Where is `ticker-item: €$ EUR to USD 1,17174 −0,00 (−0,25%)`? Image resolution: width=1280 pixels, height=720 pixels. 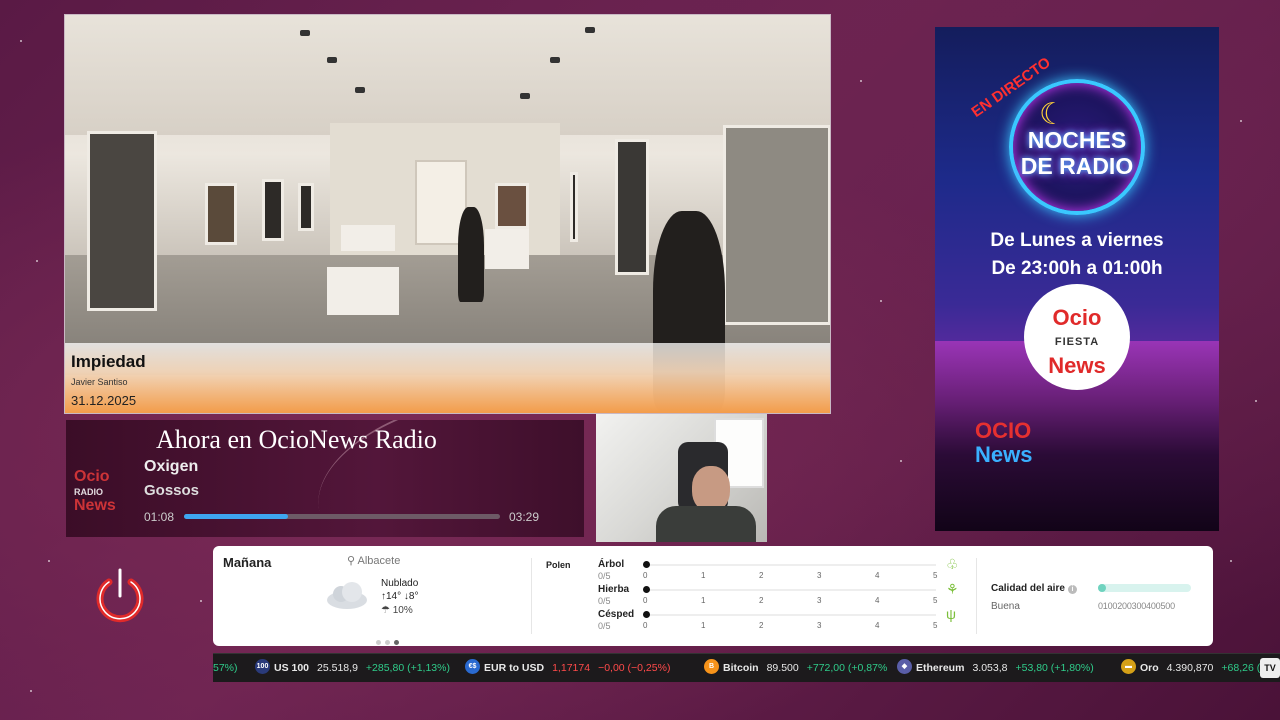 ticker-item: €$ EUR to USD 1,17174 −0,00 (−0,25%) is located at coordinates (568, 667).